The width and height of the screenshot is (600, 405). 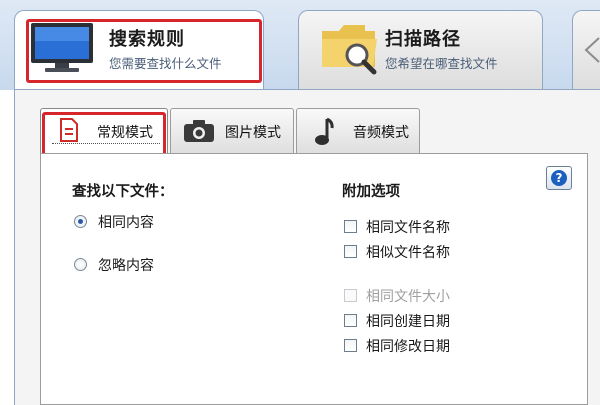 What do you see at coordinates (126, 223) in the screenshot?
I see `radio-same-content-label: 相同内容` at bounding box center [126, 223].